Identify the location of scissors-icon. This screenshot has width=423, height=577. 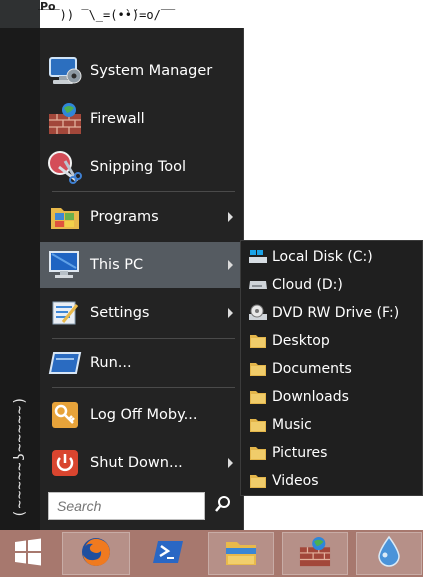
(65, 167).